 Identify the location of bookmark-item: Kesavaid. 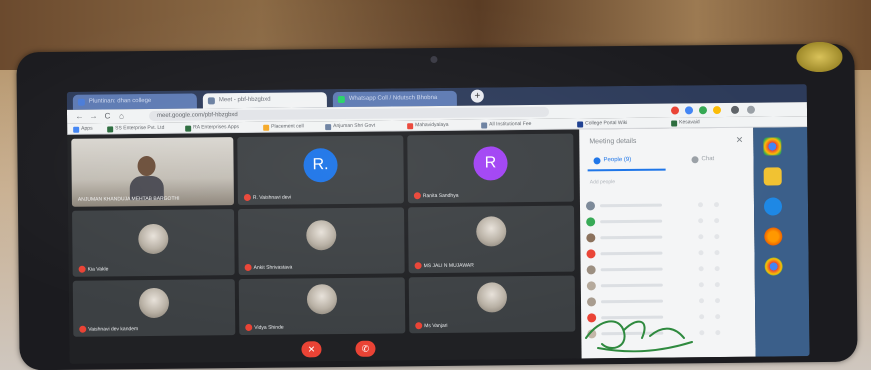
(685, 123).